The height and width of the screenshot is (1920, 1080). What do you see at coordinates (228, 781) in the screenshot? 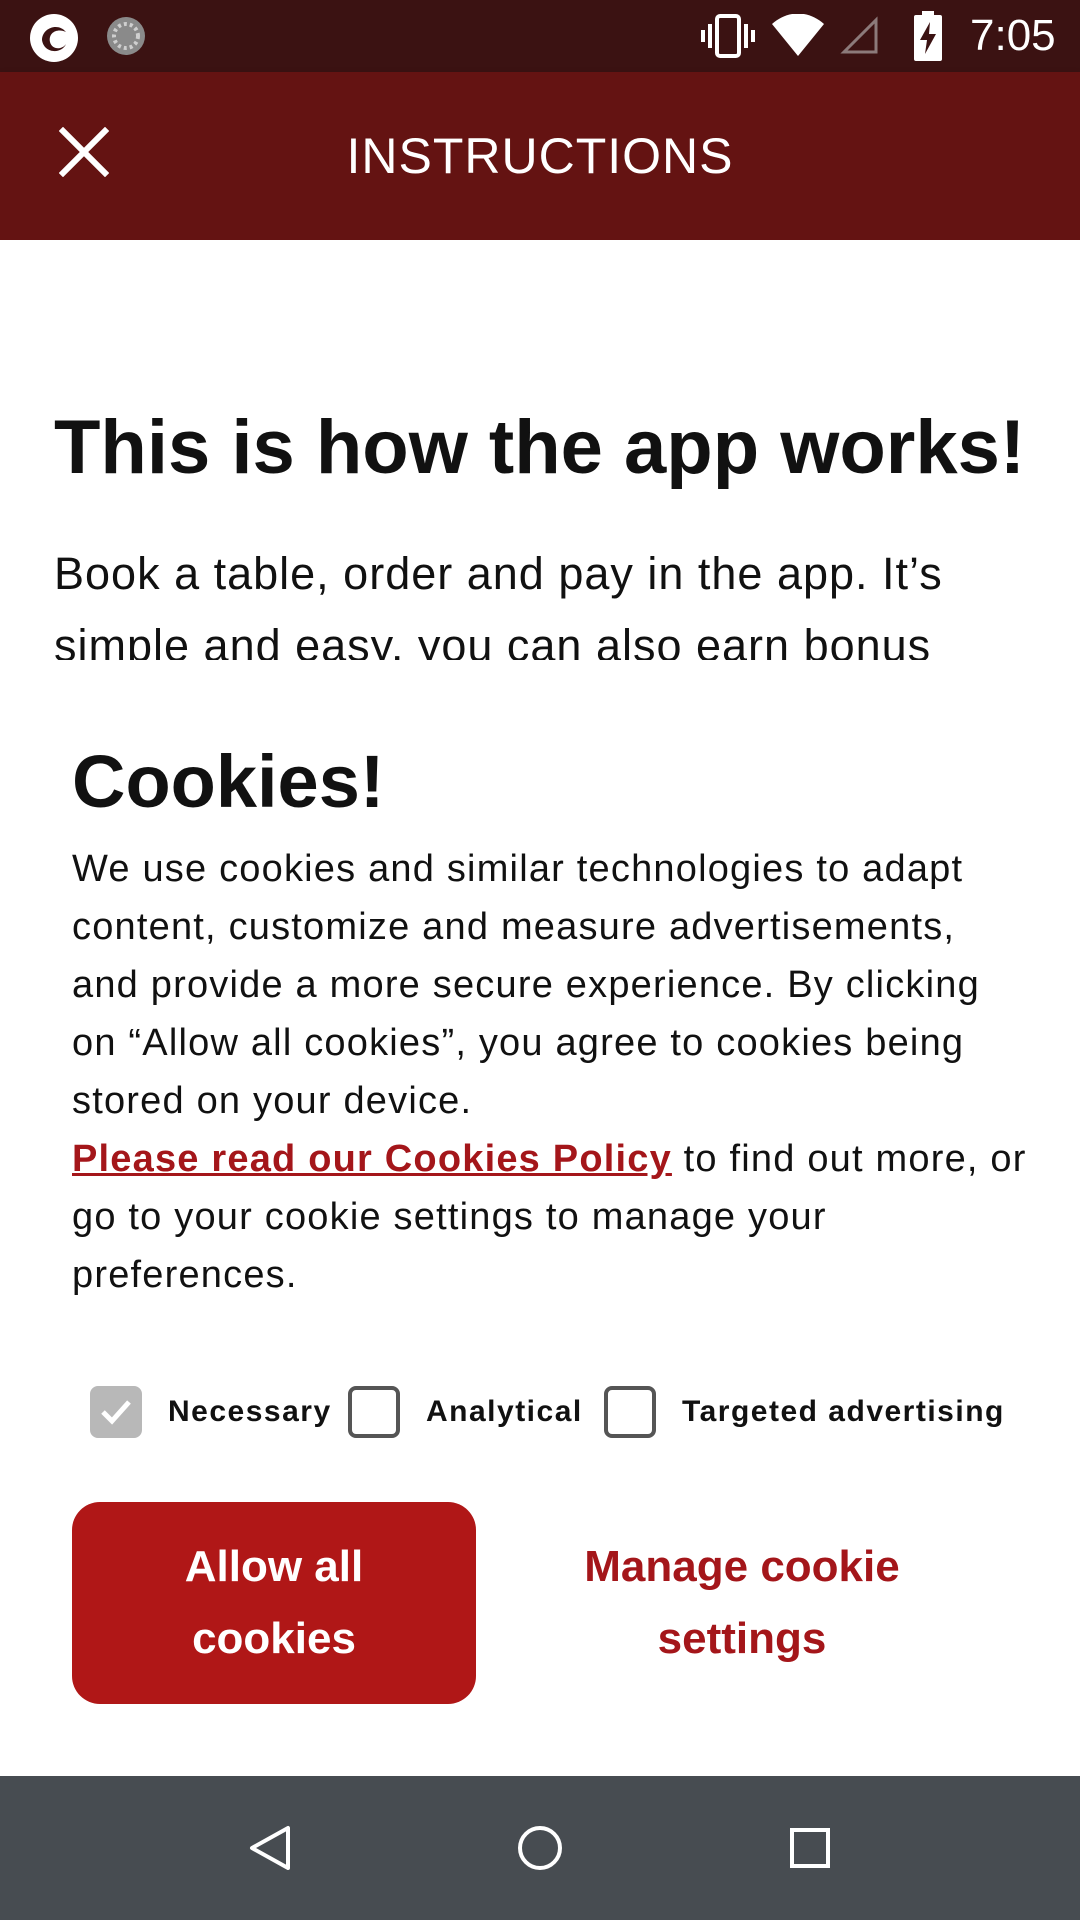
I see `cookie-title: Cookies!` at bounding box center [228, 781].